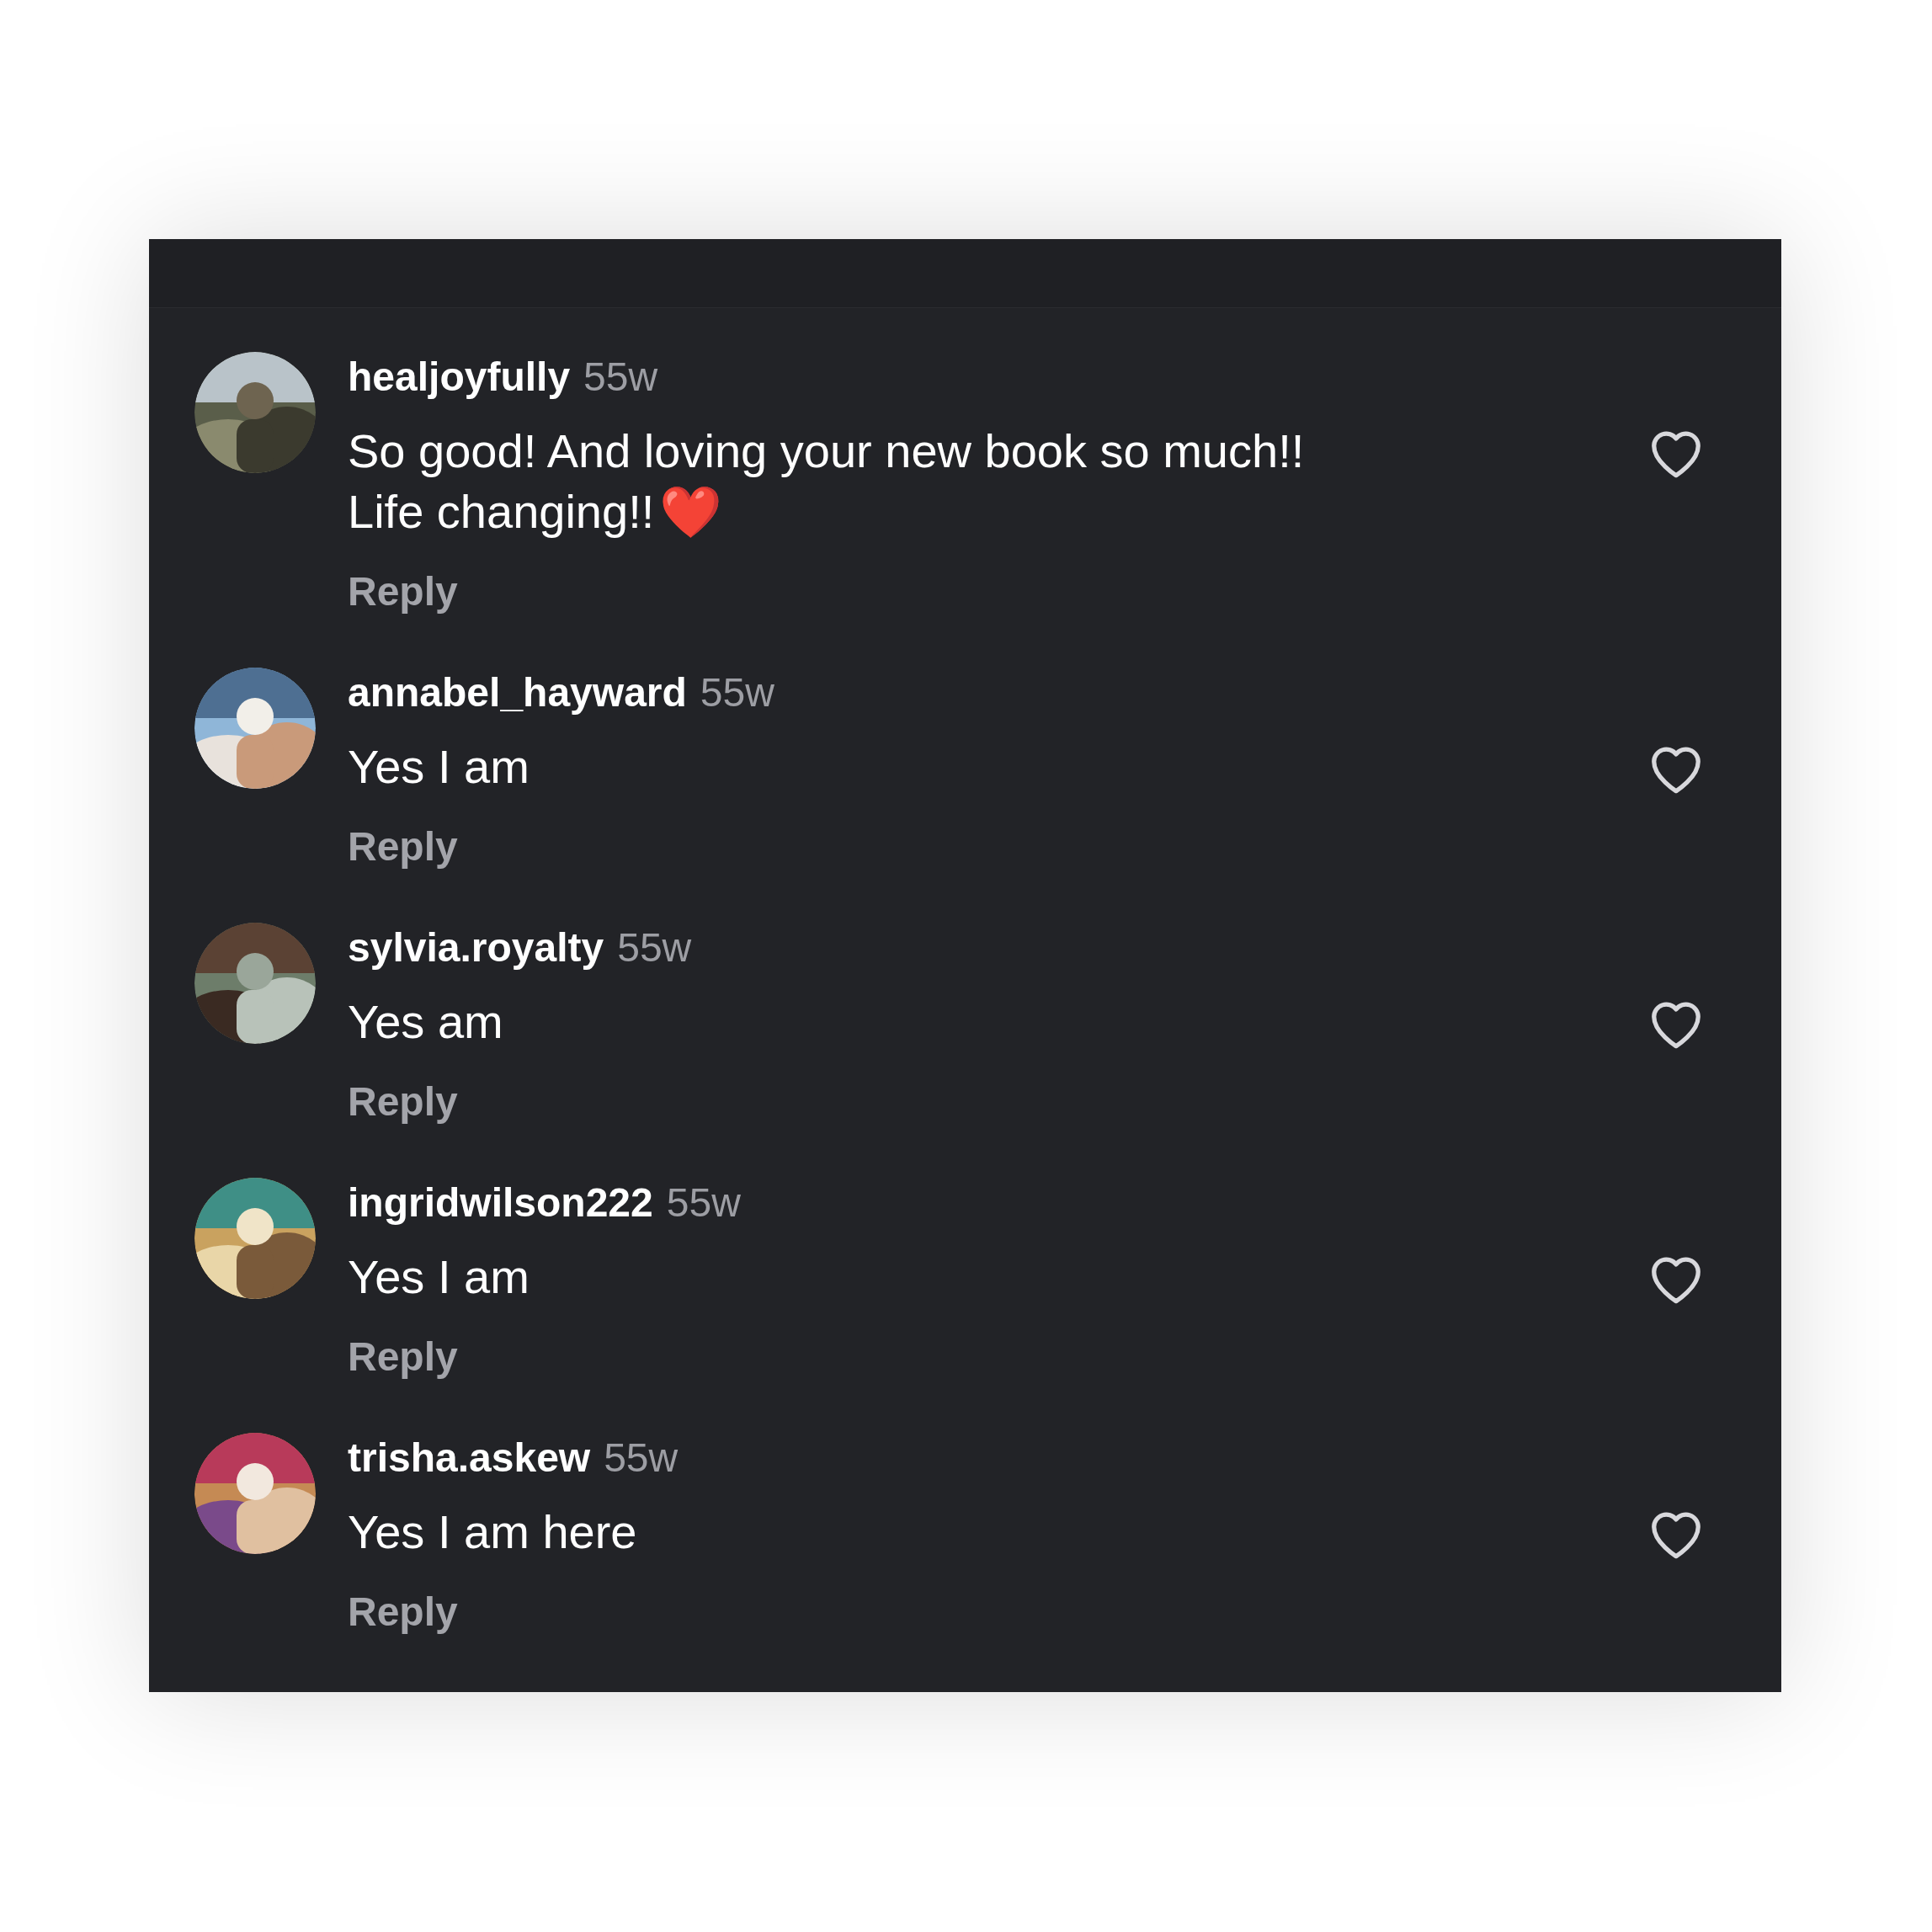 The height and width of the screenshot is (1932, 1932). I want to click on username: annabel_hayward, so click(517, 693).